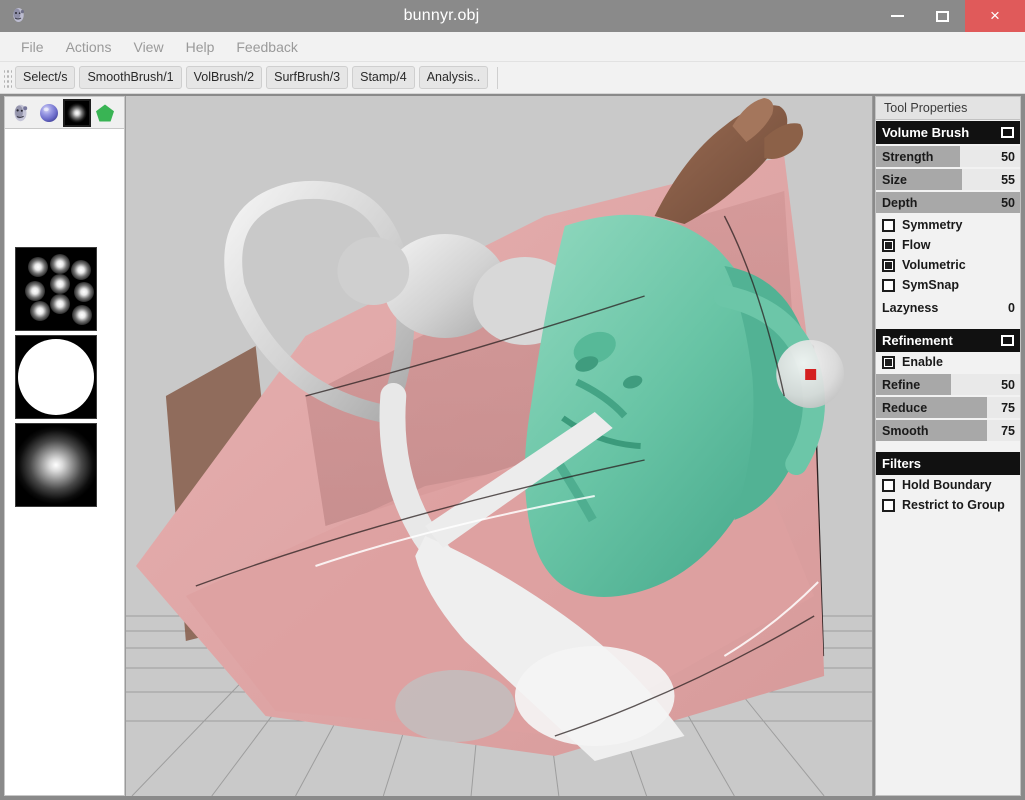 The height and width of the screenshot is (800, 1025). What do you see at coordinates (948, 108) in the screenshot?
I see `tool-properties-header: Tool Properties` at bounding box center [948, 108].